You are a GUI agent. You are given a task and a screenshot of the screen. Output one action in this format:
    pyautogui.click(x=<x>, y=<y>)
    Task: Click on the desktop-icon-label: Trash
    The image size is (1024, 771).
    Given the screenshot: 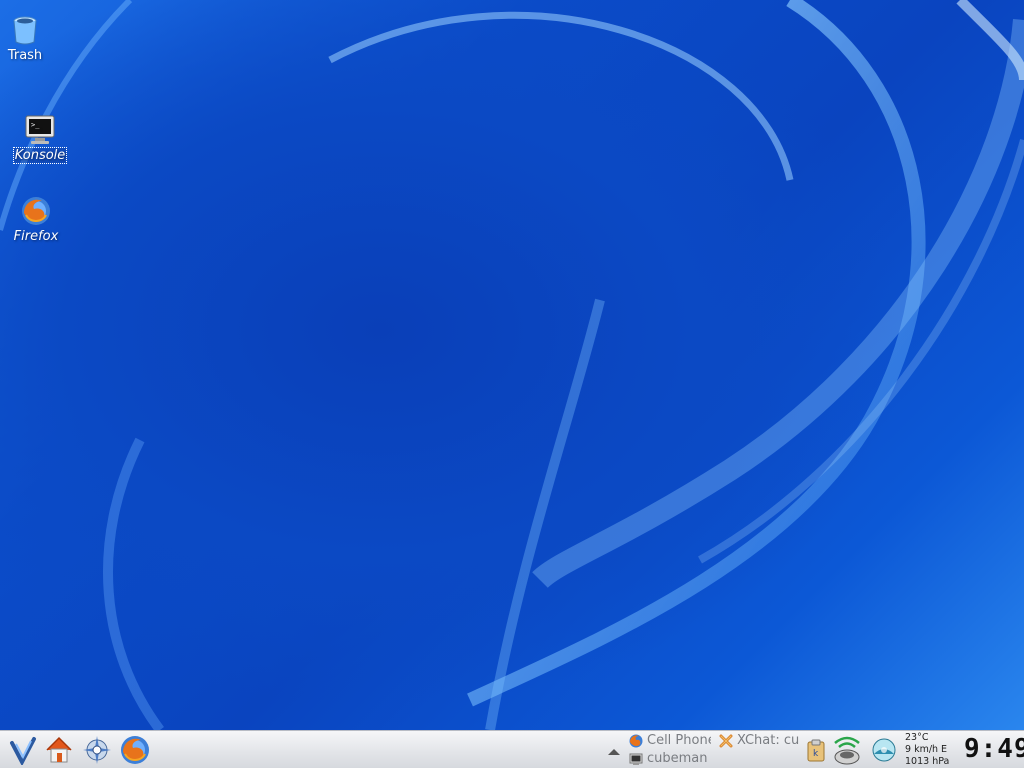 What is the action you would take?
    pyautogui.click(x=25, y=55)
    